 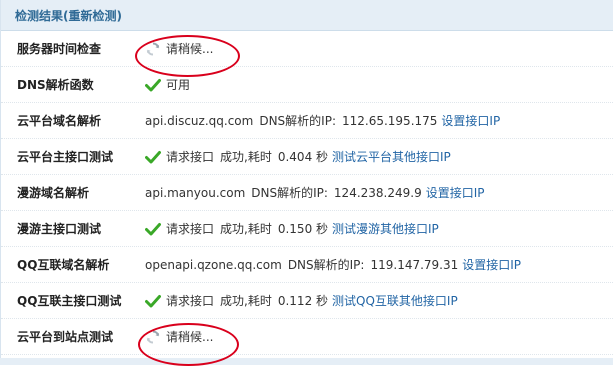 I want to click on row-value: 请求接口 成功,耗时 0.150 秒 测试漫游其他接口IP, so click(x=292, y=228).